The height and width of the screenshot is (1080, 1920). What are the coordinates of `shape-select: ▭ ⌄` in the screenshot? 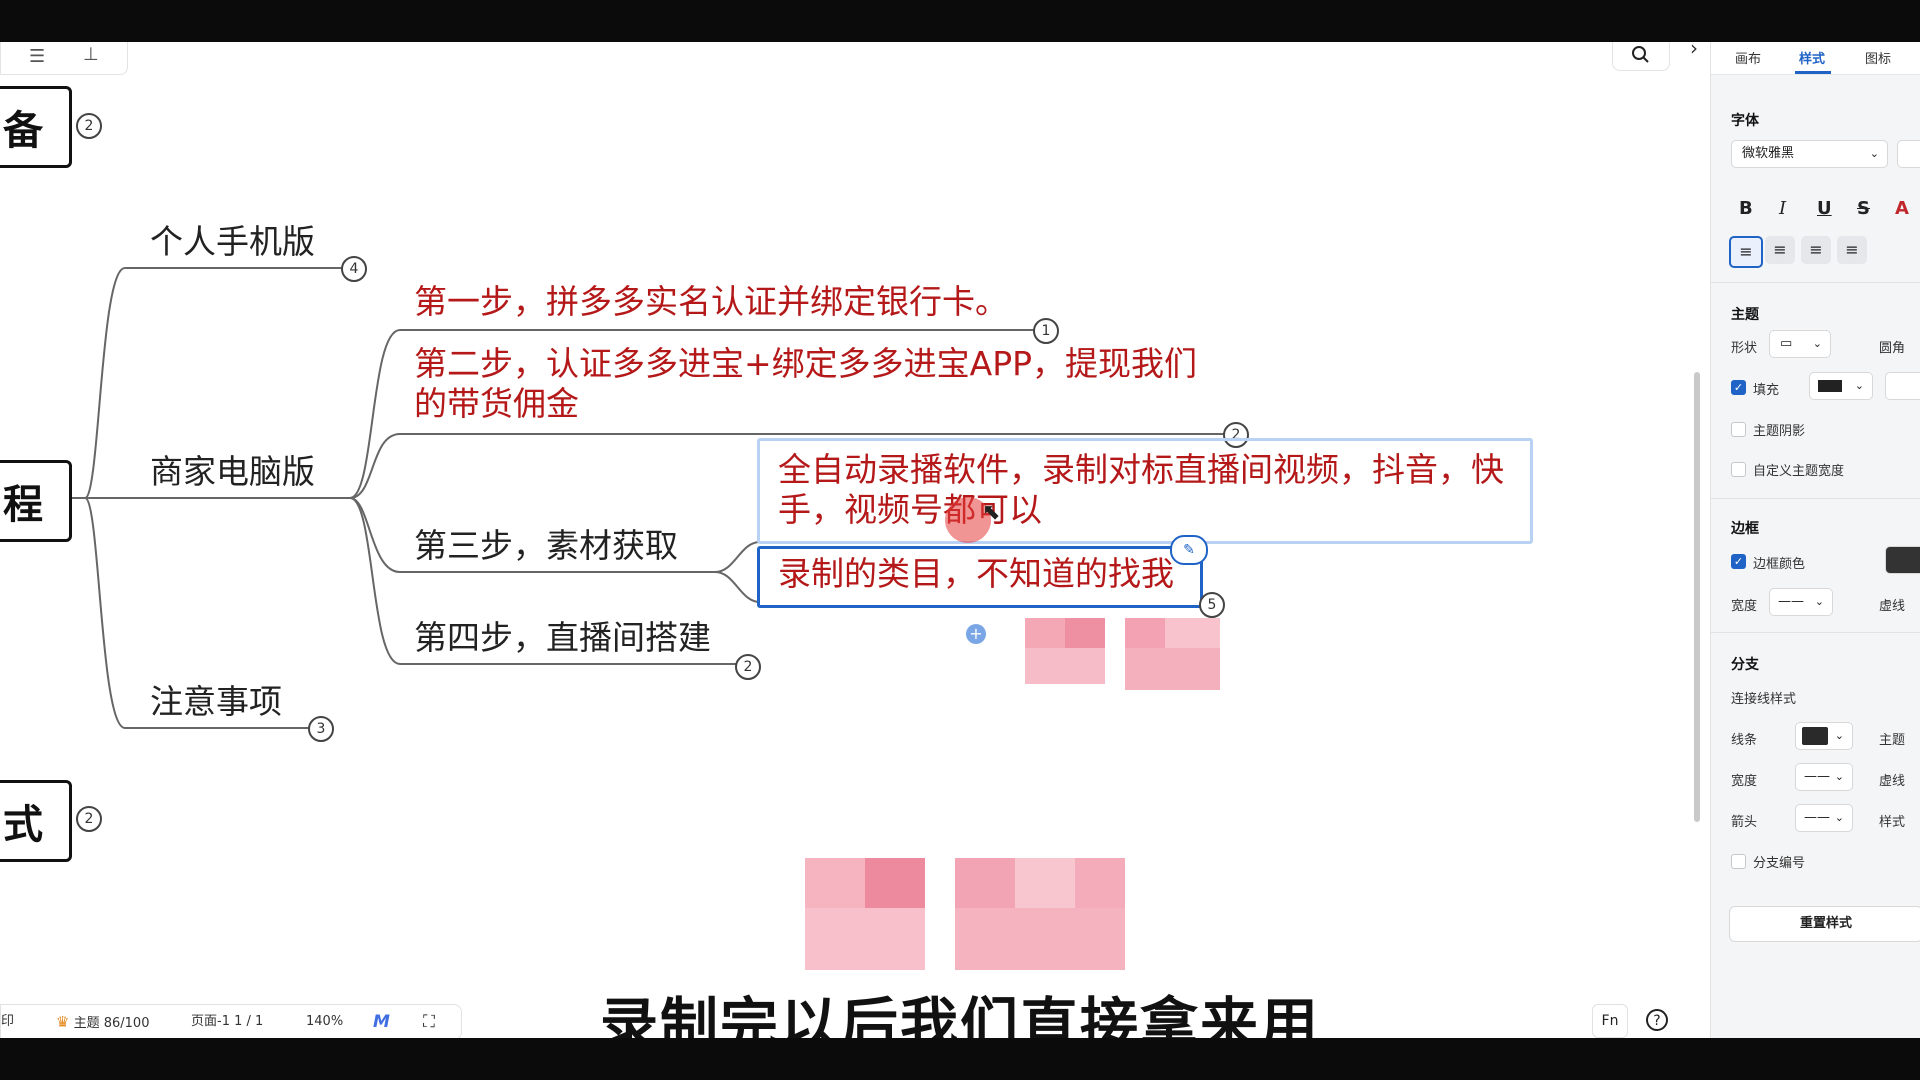 It's located at (1800, 344).